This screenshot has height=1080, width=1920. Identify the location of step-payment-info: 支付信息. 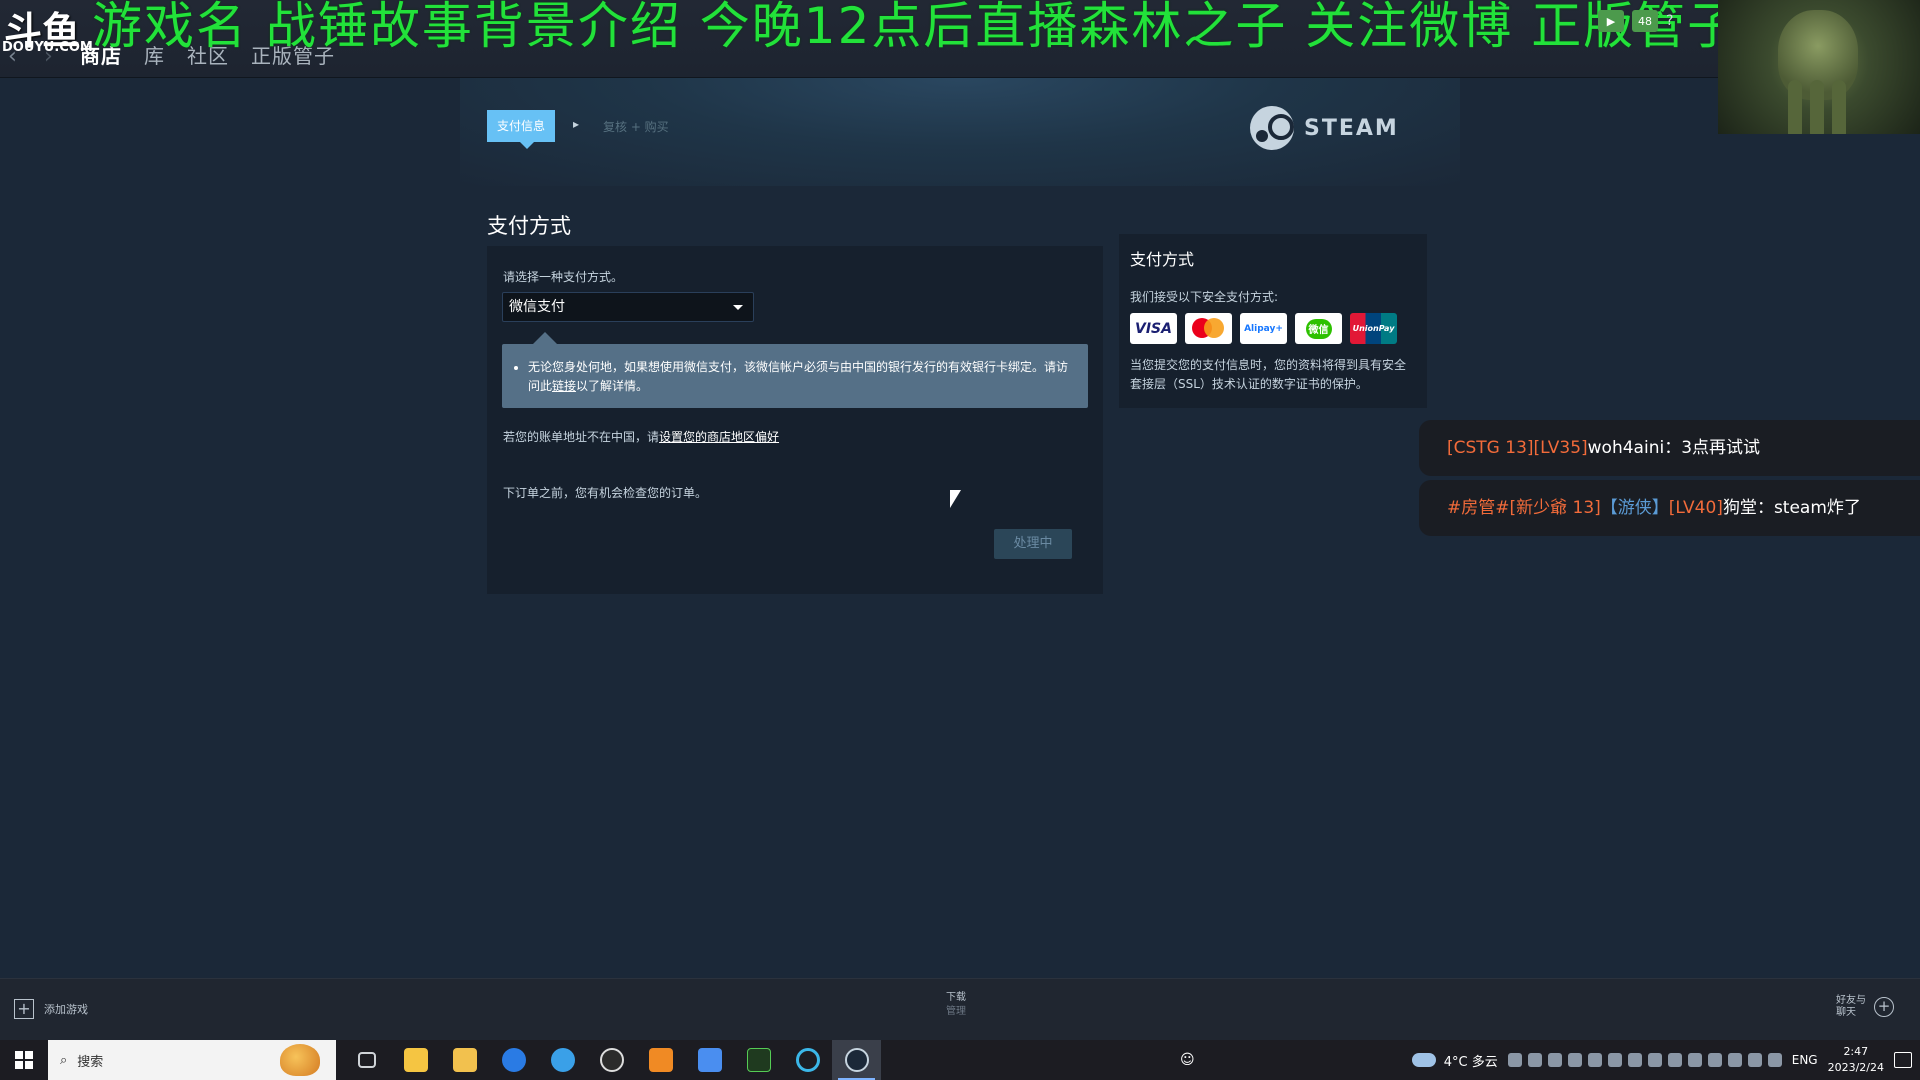
(521, 126).